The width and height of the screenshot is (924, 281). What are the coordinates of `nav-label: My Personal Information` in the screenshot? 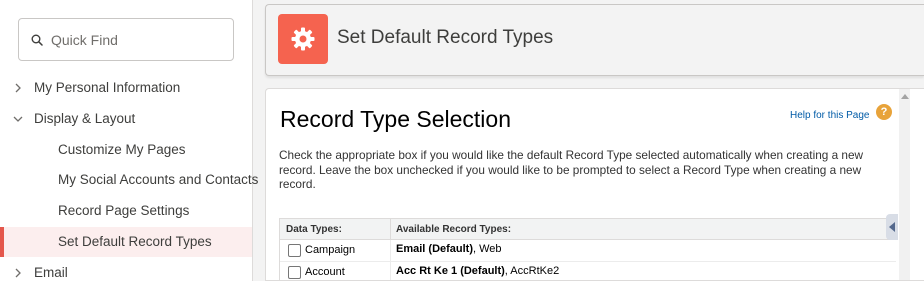 It's located at (107, 87).